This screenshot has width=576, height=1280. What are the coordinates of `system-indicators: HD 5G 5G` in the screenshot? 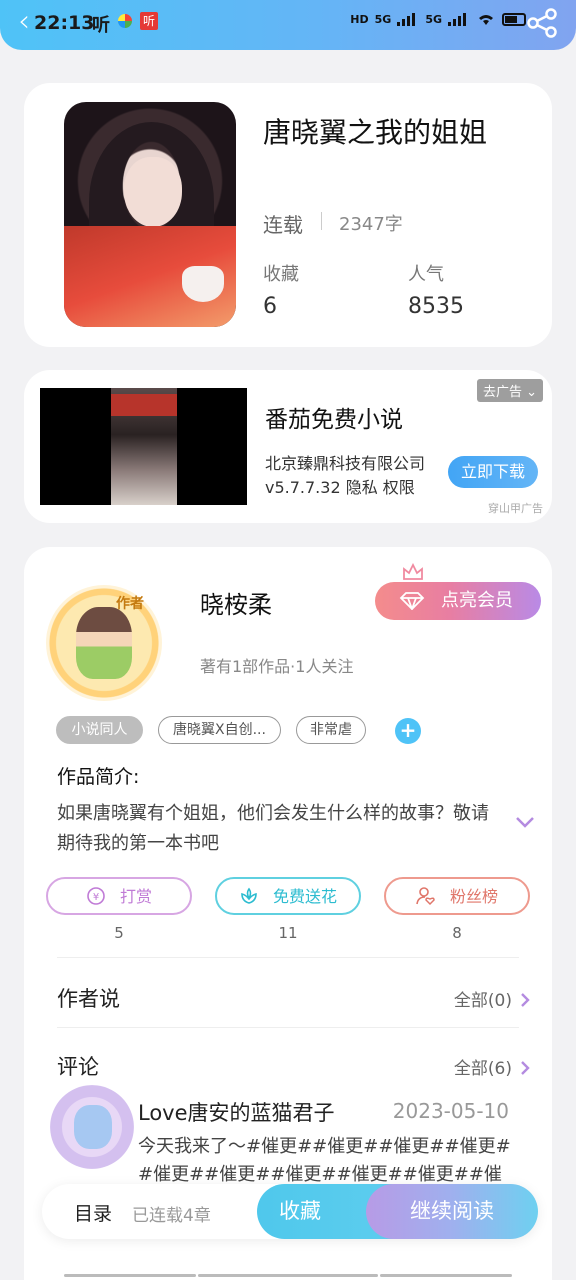 It's located at (438, 19).